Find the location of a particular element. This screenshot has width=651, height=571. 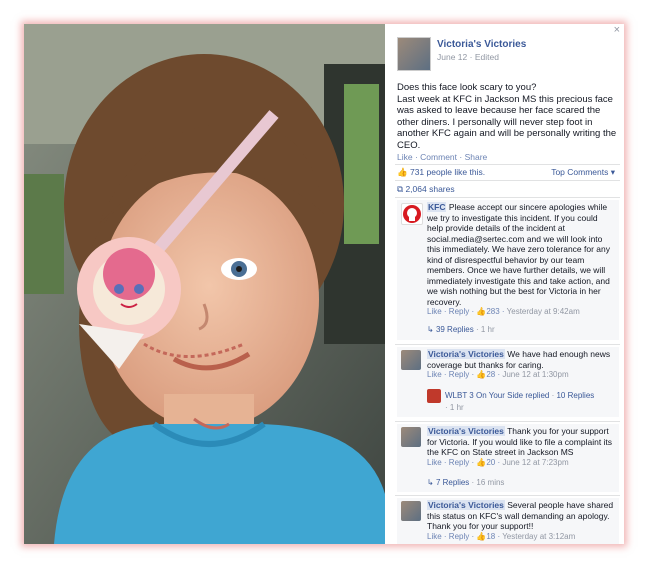

sub-reply-line: WLBT 3 On Your Side replied · 10 Replies is located at coordinates (519, 395).